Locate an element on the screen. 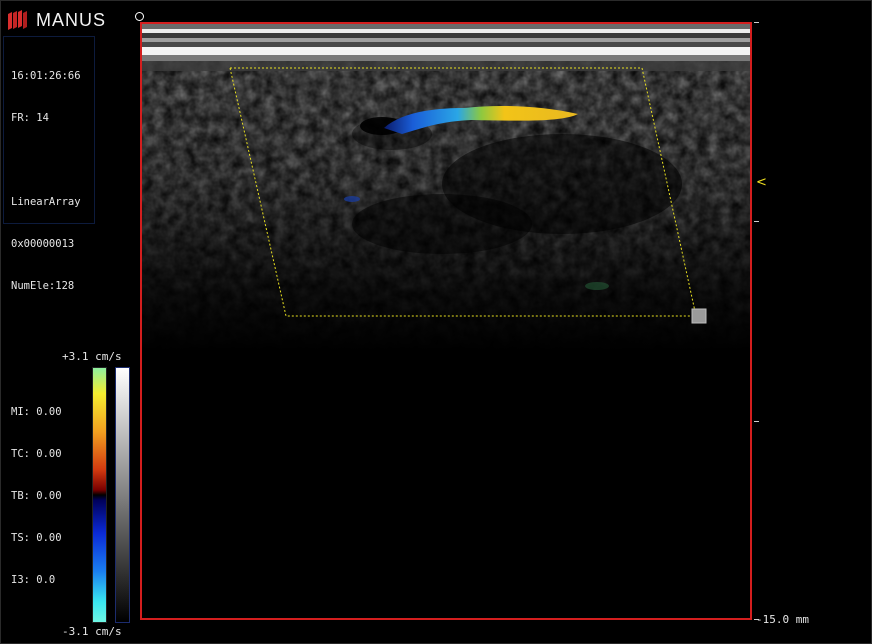 This screenshot has height=644, width=872. grayscale-bar is located at coordinates (122, 495).